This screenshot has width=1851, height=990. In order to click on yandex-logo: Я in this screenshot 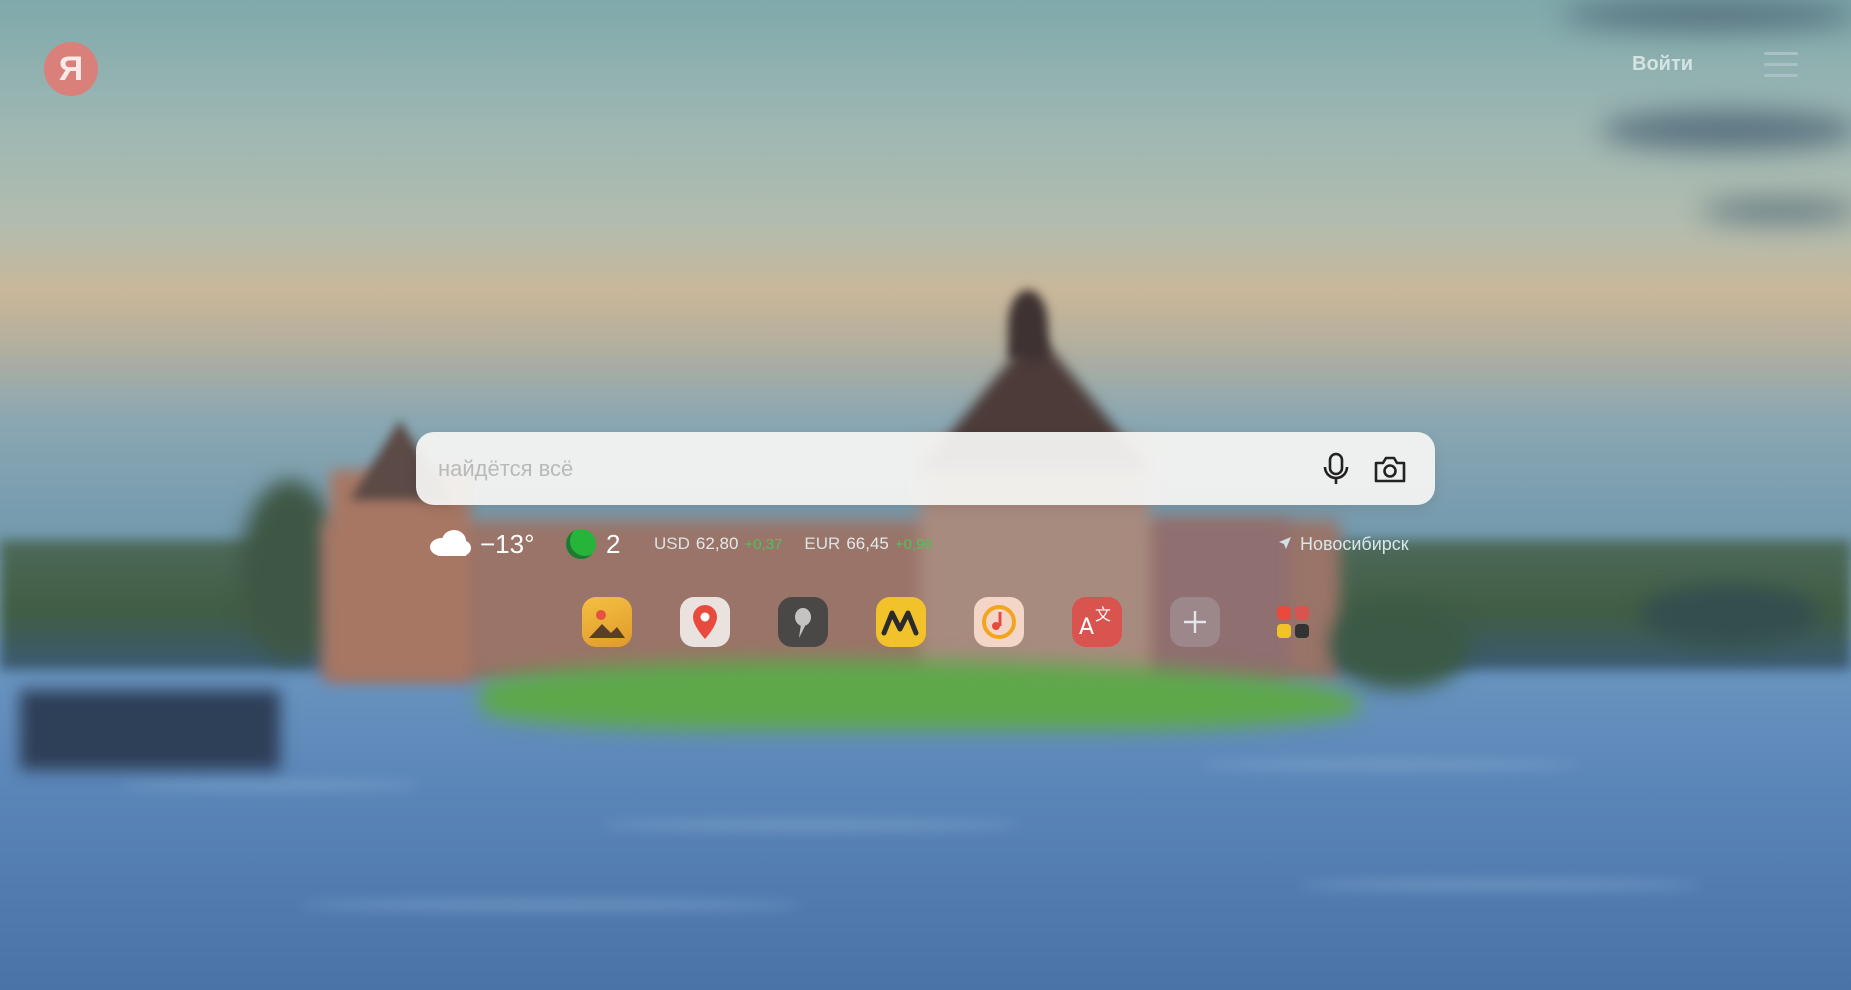, I will do `click(71, 69)`.